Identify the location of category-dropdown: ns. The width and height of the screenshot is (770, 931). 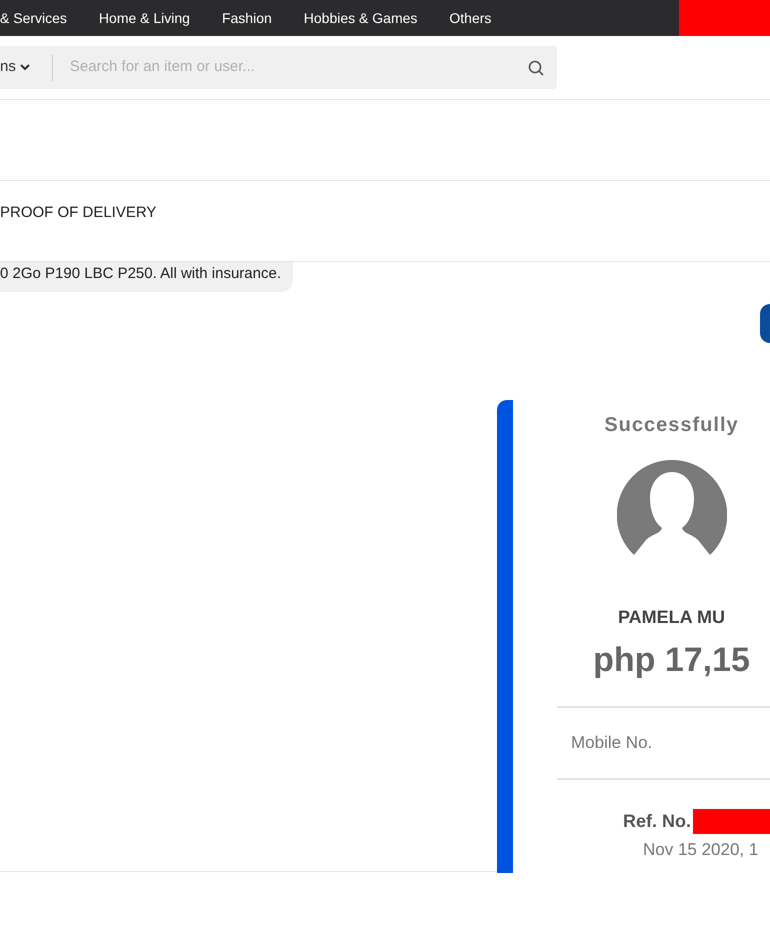
(26, 67).